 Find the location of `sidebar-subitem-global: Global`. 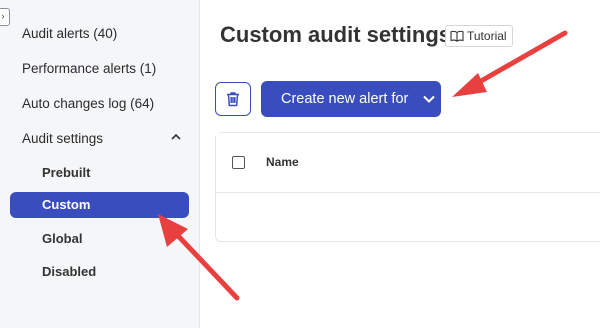

sidebar-subitem-global: Global is located at coordinates (62, 238).